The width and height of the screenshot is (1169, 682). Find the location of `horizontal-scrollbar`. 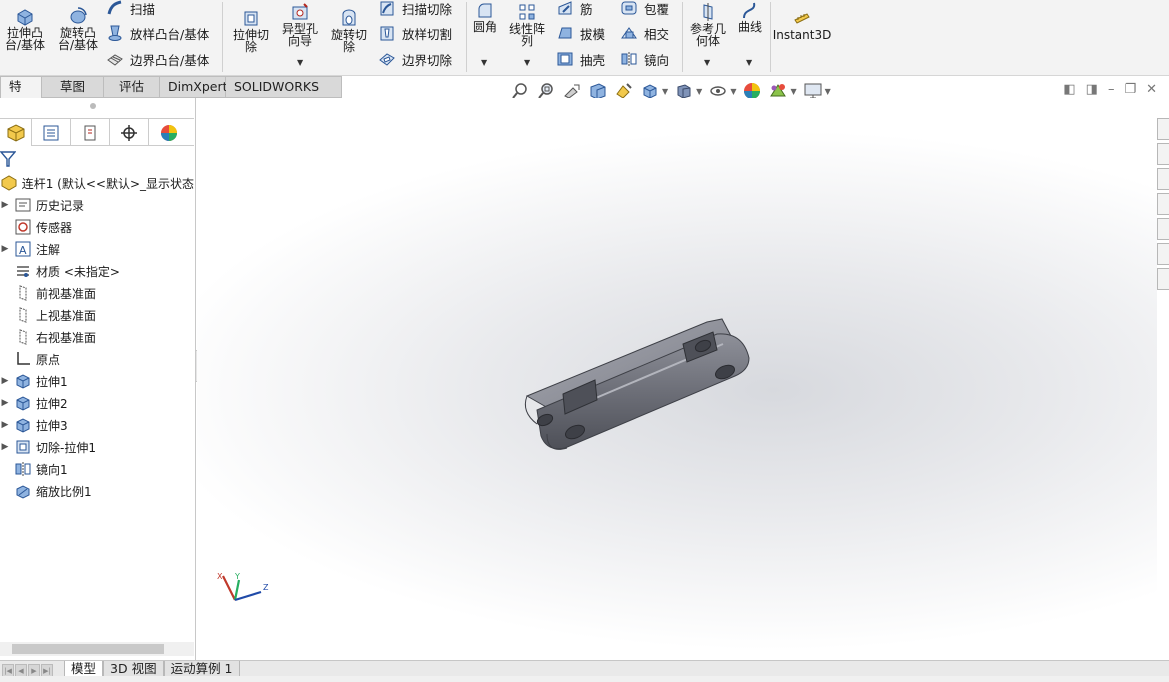

horizontal-scrollbar is located at coordinates (97, 649).